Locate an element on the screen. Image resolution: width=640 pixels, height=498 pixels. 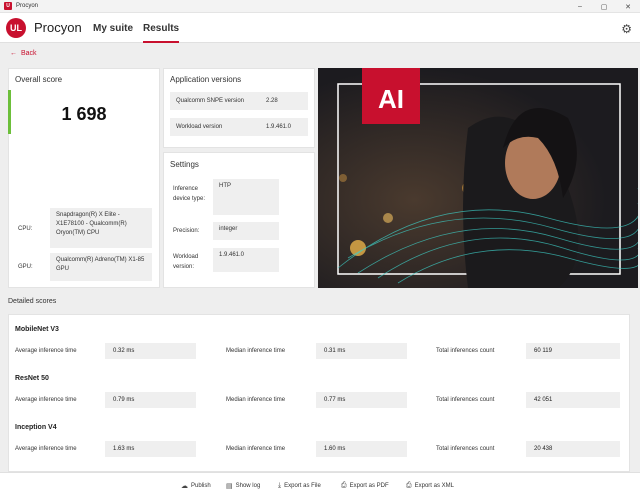
back-label: Back is located at coordinates (29, 53).